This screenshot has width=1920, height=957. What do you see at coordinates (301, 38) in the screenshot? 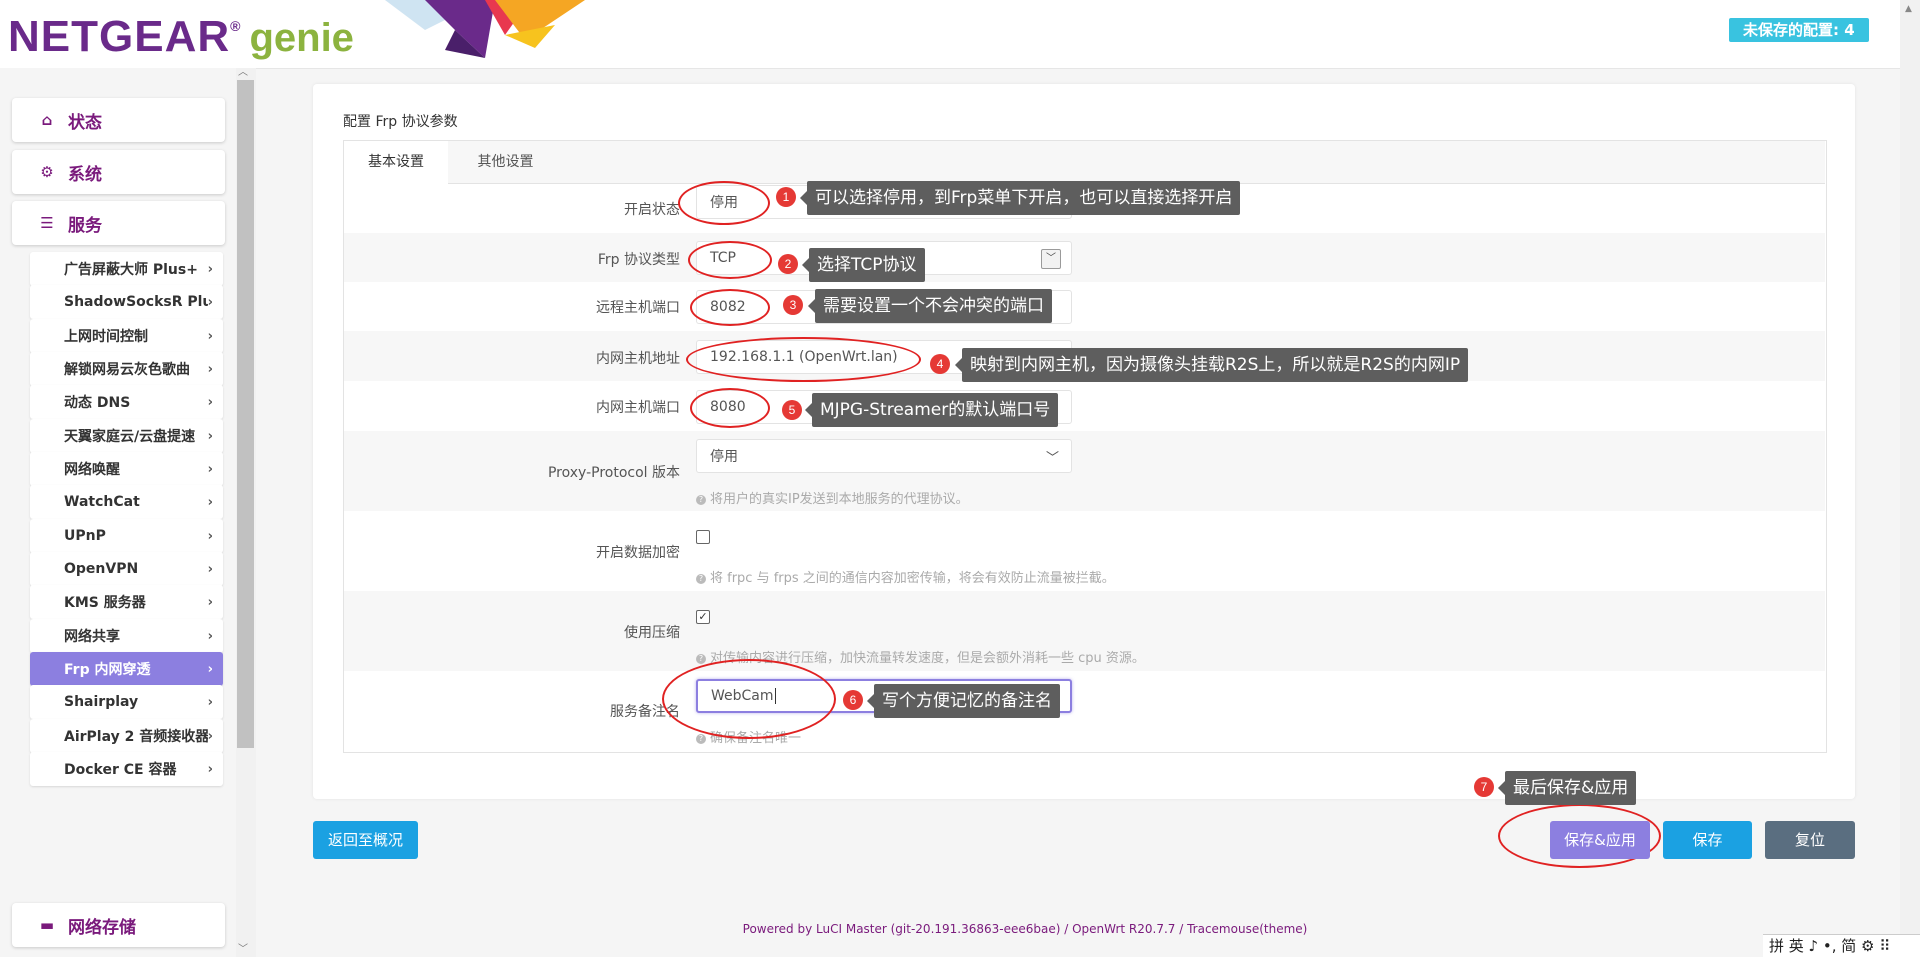
I see `logo-product: genie` at bounding box center [301, 38].